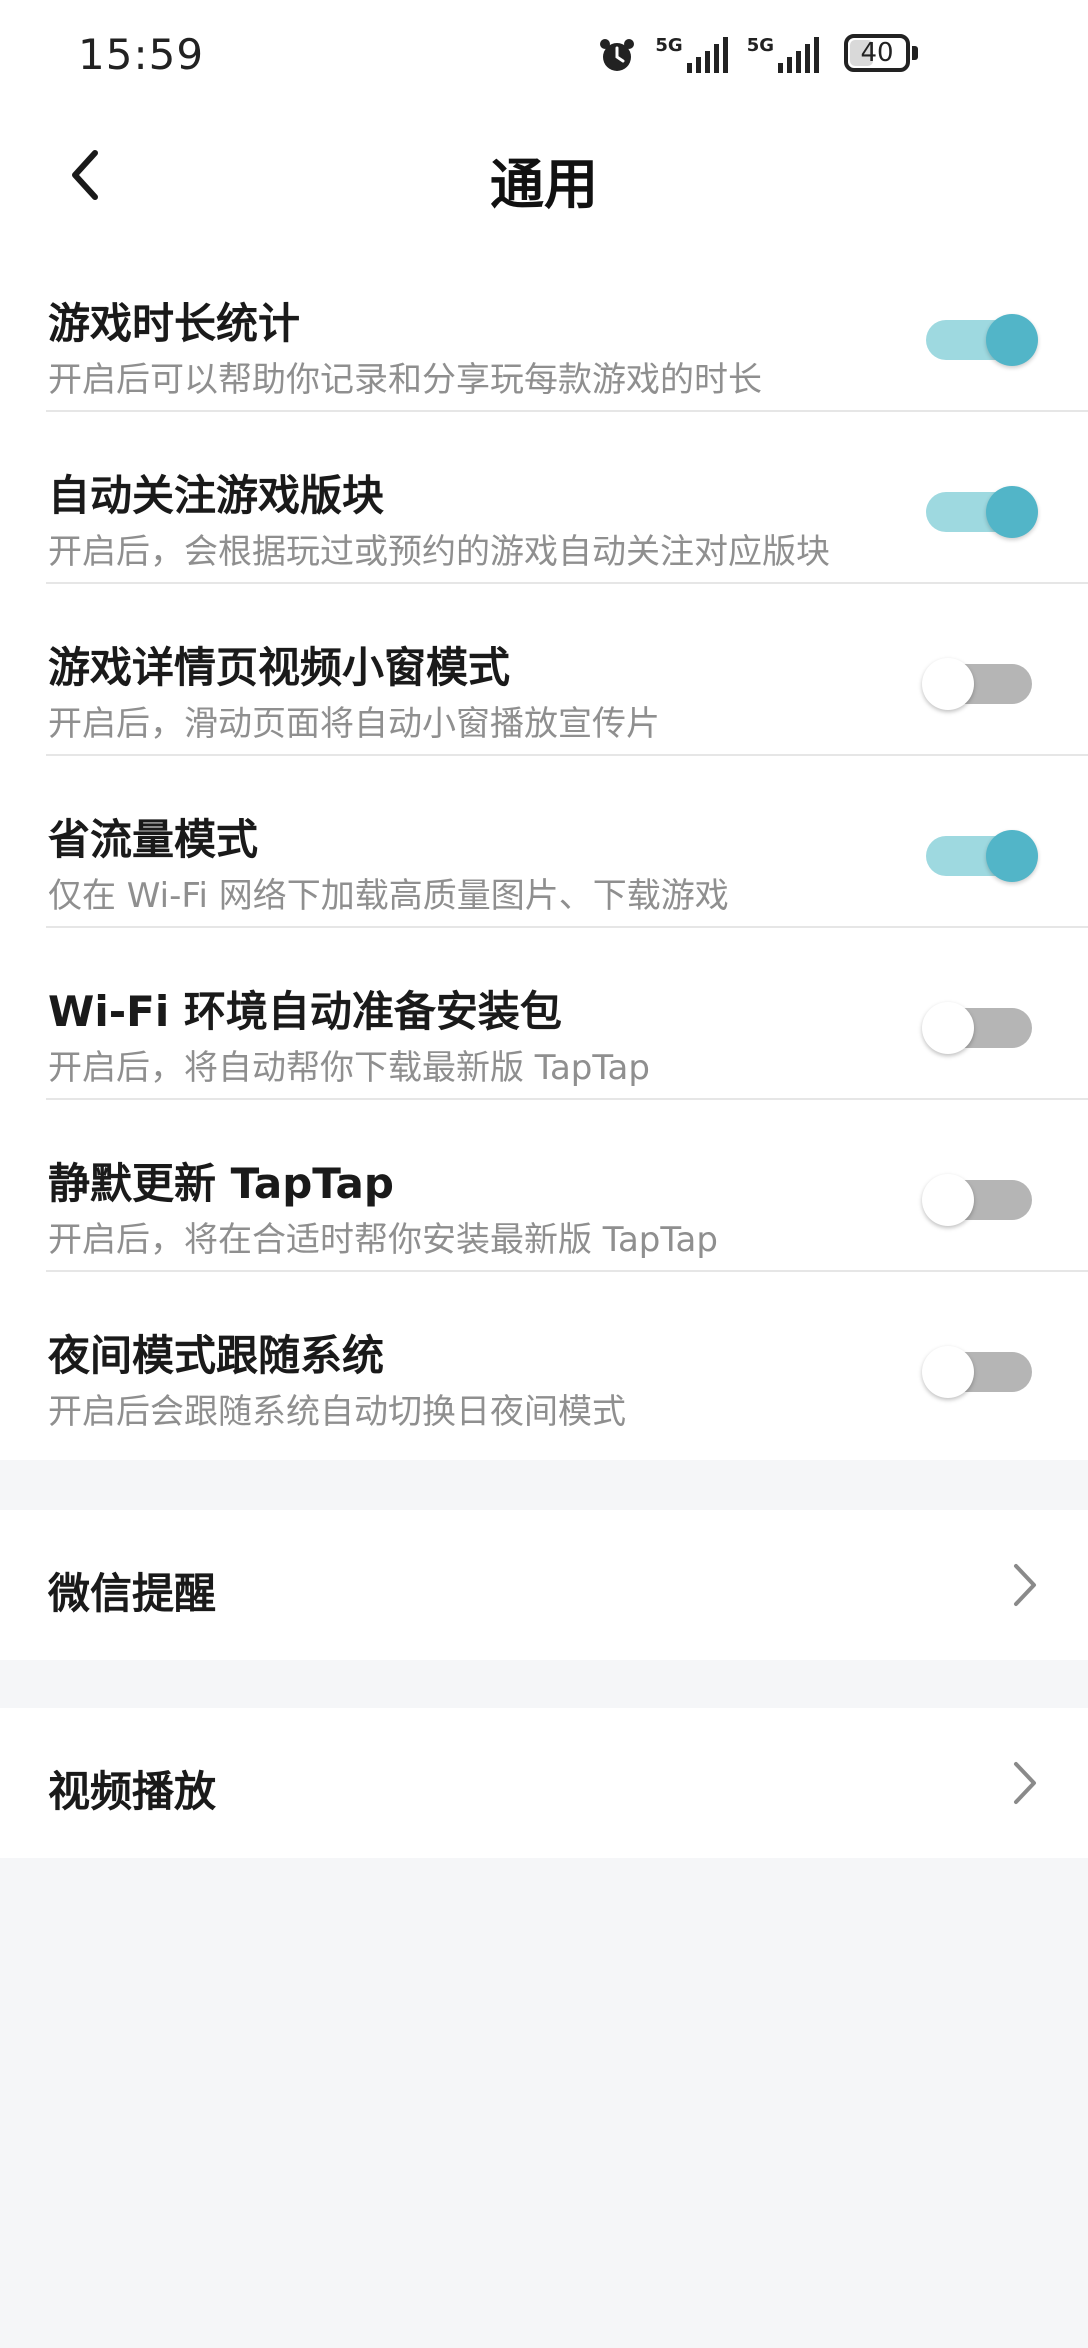 The image size is (1088, 2348). What do you see at coordinates (439, 552) in the screenshot?
I see `setting-description: 开启后，会根据玩过或预约的游戏自动关注对应版块` at bounding box center [439, 552].